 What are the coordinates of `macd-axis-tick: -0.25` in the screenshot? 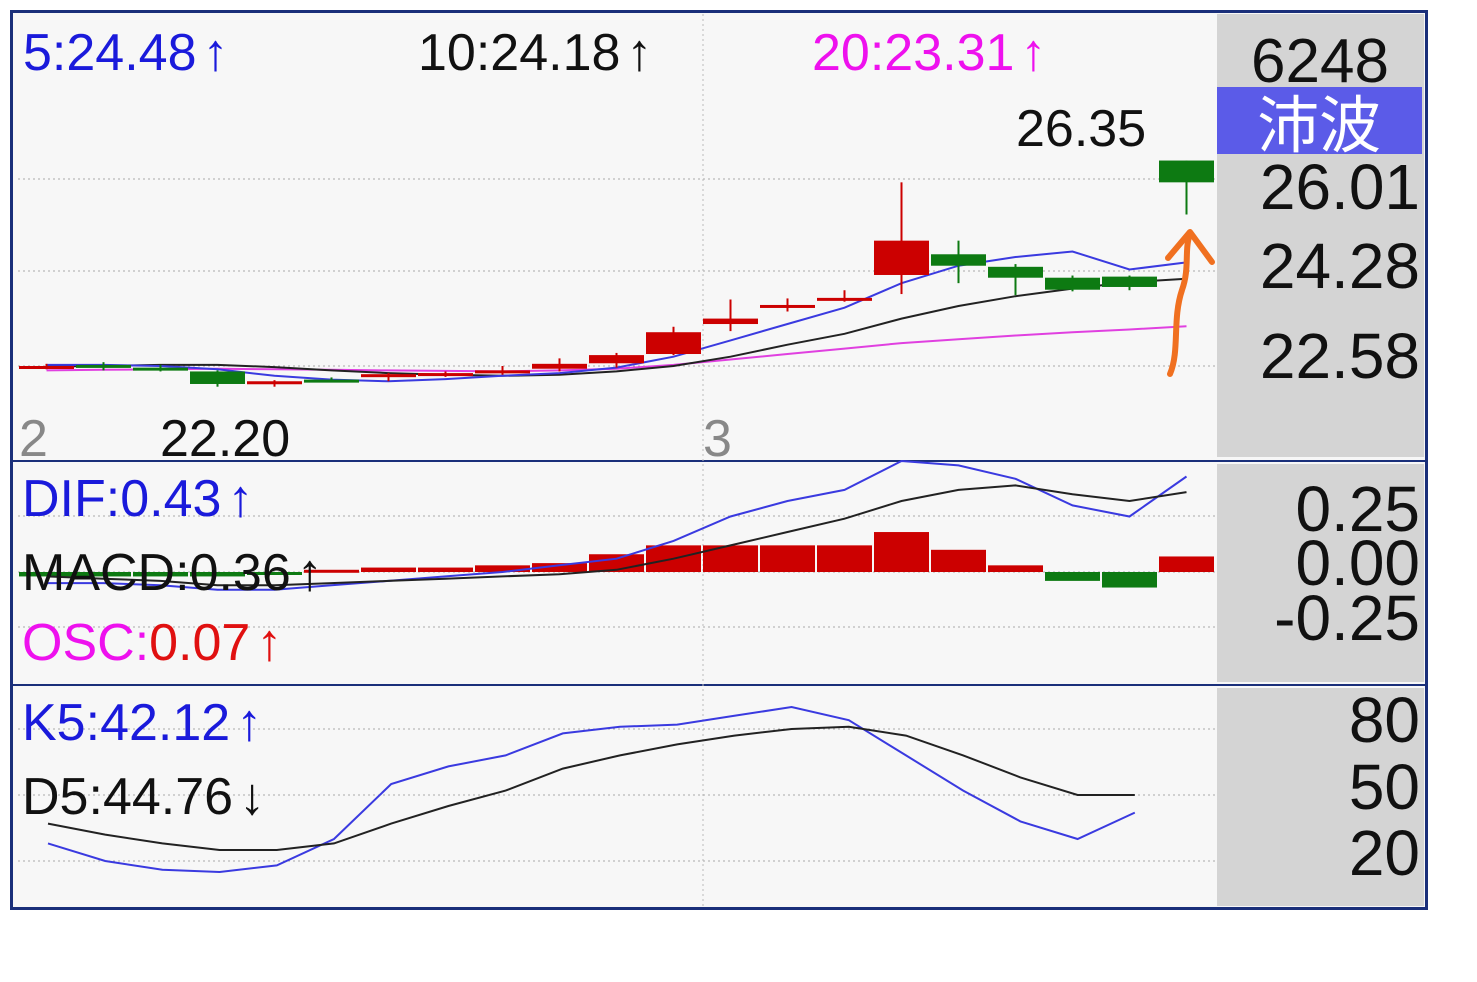 It's located at (1347, 618).